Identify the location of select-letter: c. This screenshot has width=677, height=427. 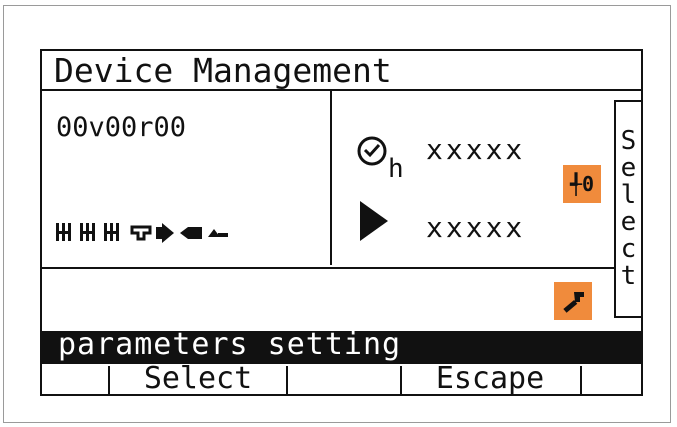
(628, 249).